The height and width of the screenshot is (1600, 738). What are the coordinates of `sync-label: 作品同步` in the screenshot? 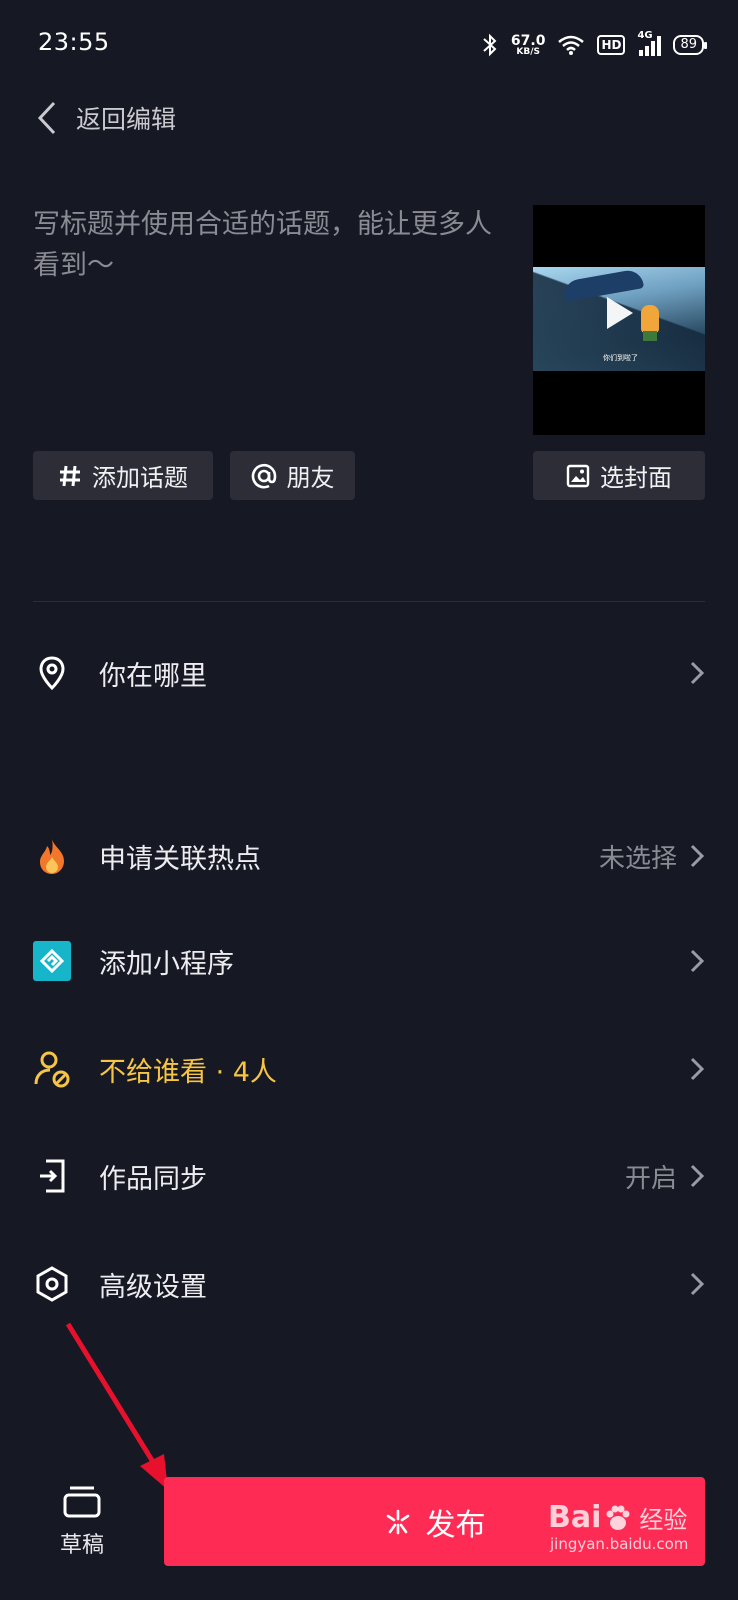 It's located at (153, 1179).